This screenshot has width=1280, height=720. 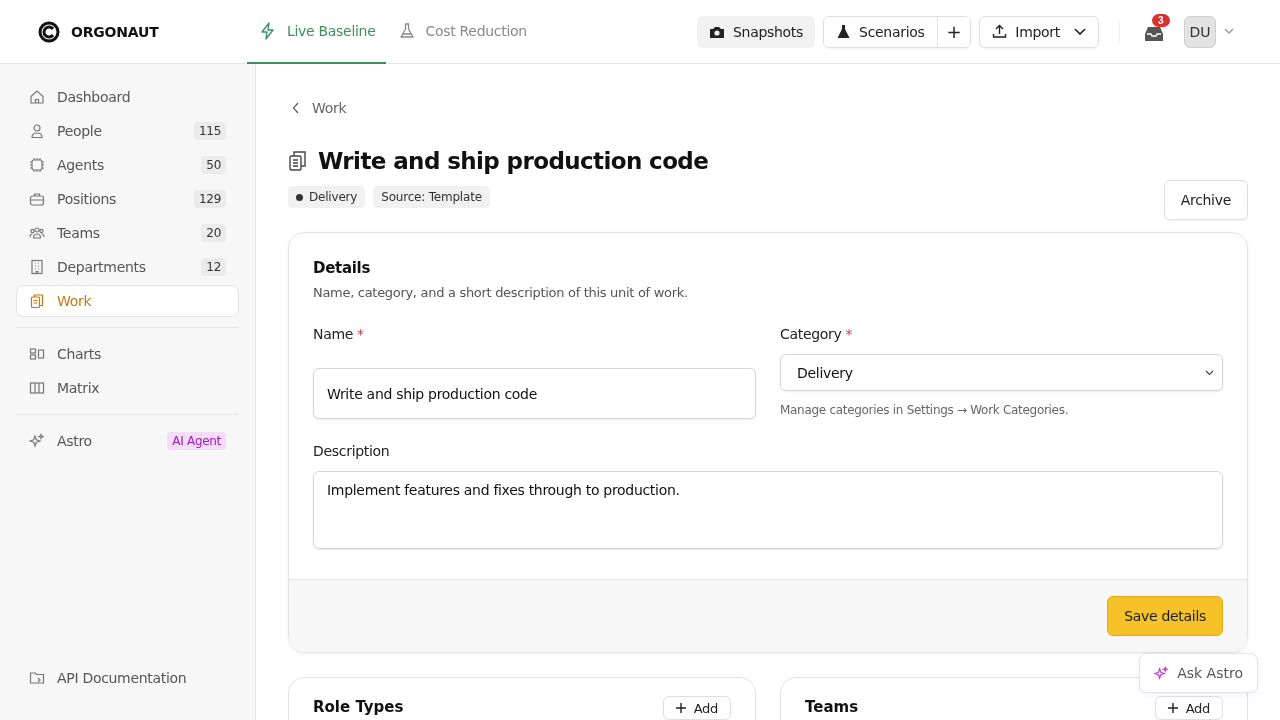 I want to click on back-link: Work, so click(x=319, y=108).